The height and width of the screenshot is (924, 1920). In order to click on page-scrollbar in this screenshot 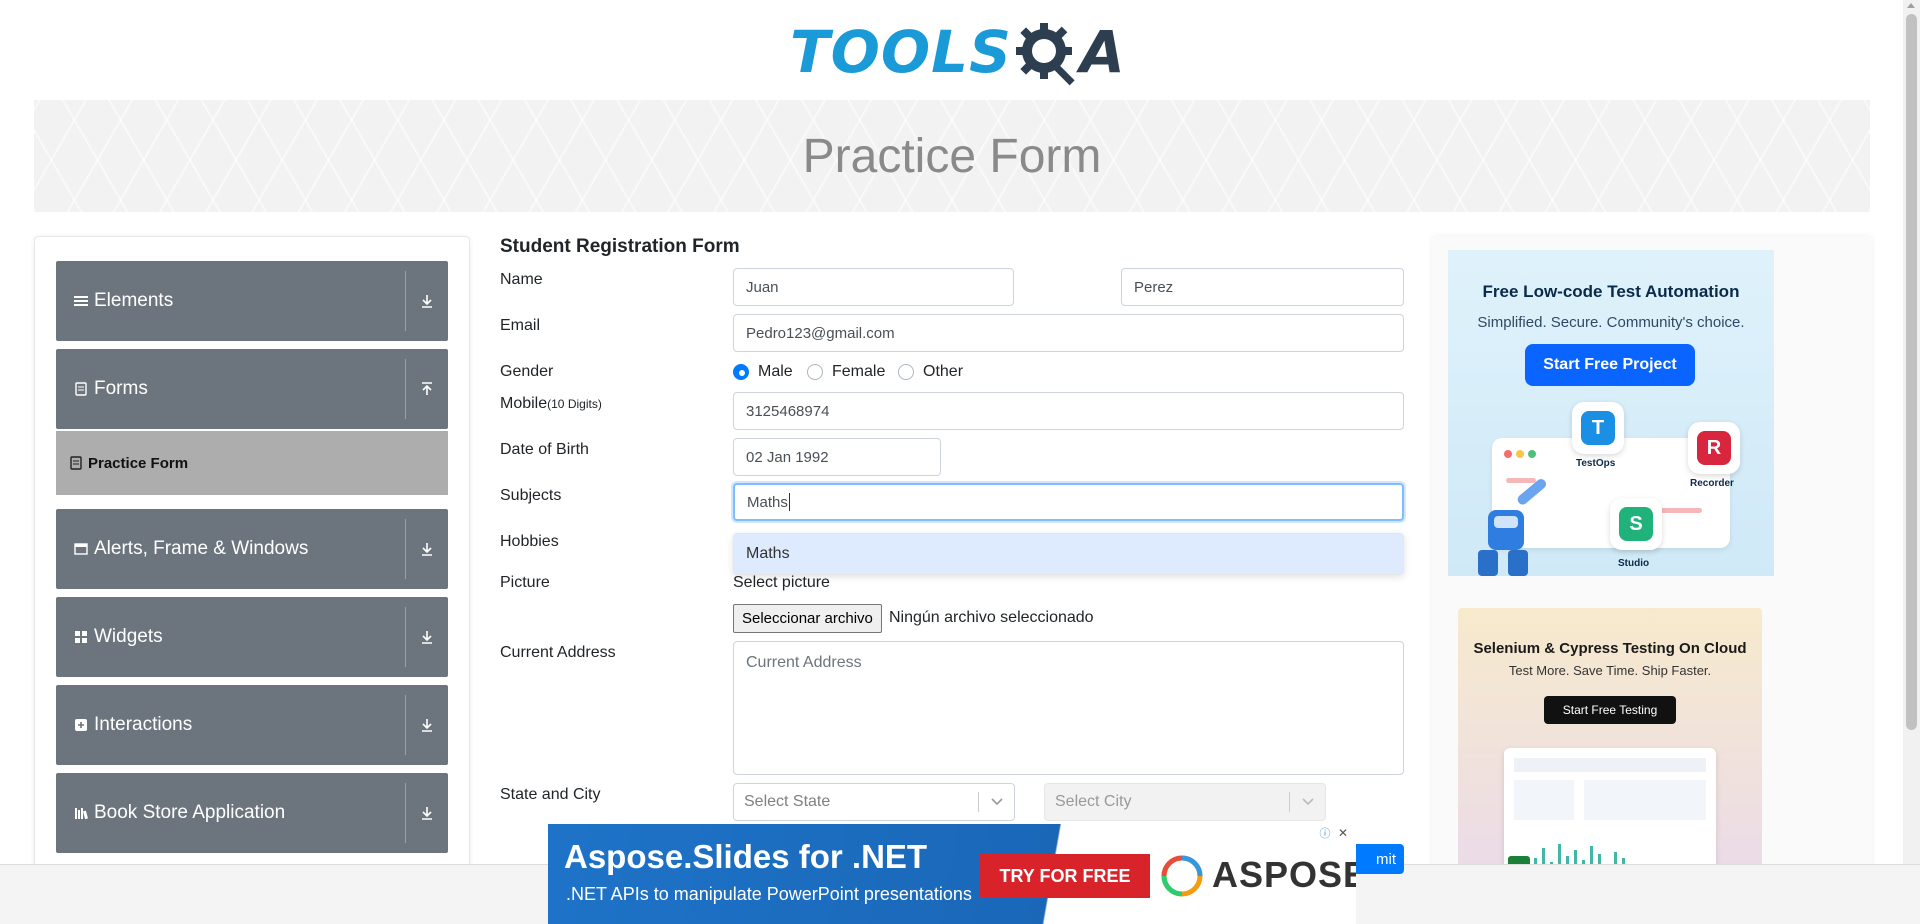, I will do `click(1911, 432)`.